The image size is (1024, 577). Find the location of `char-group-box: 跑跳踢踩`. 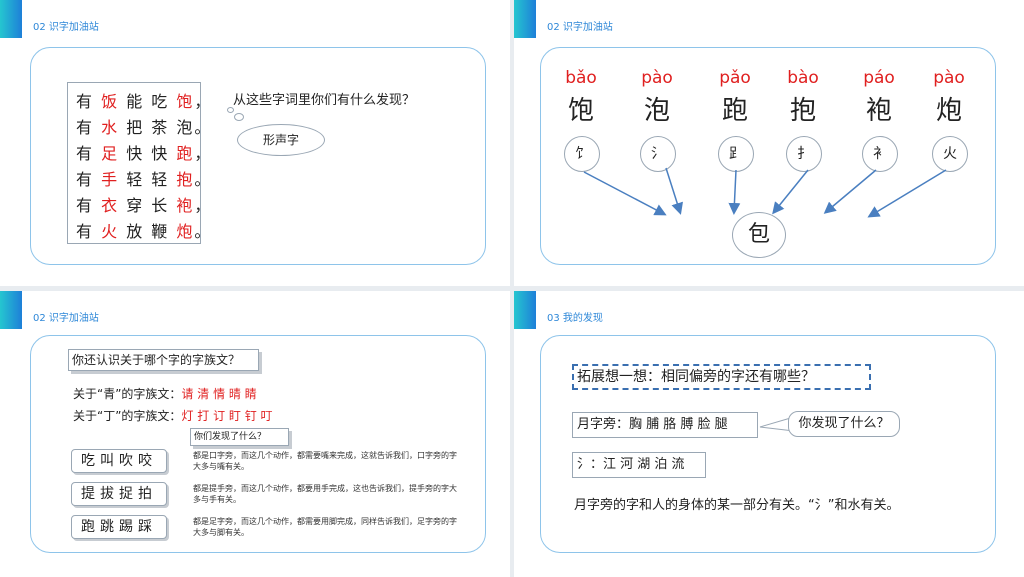

char-group-box: 跑跳踢踩 is located at coordinates (119, 527).